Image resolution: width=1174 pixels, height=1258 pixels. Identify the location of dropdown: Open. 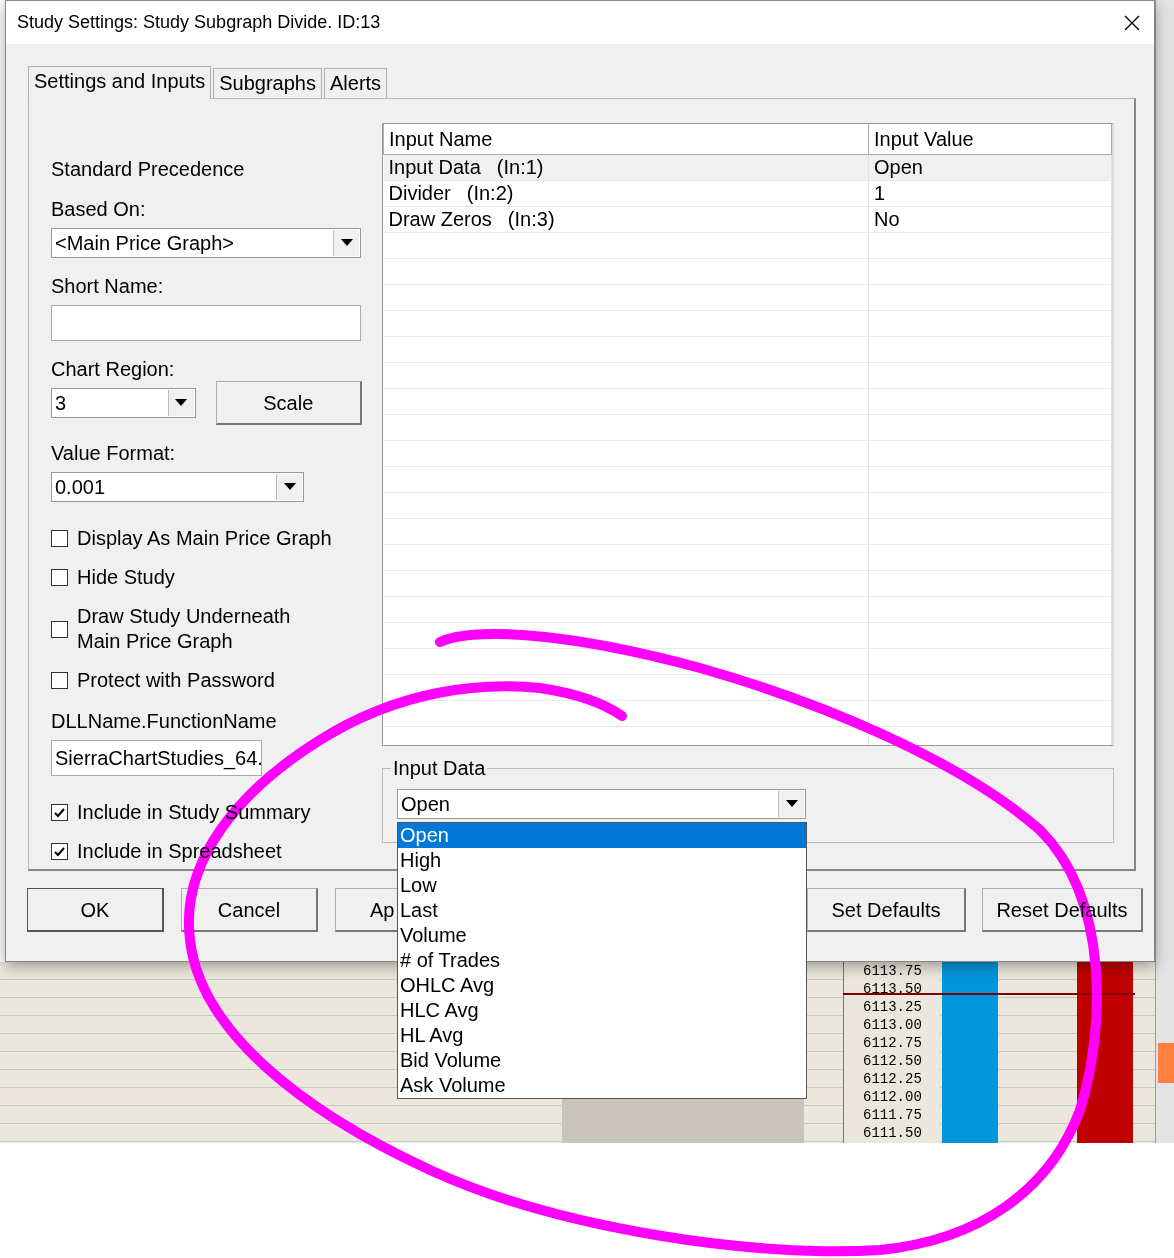
(601, 804).